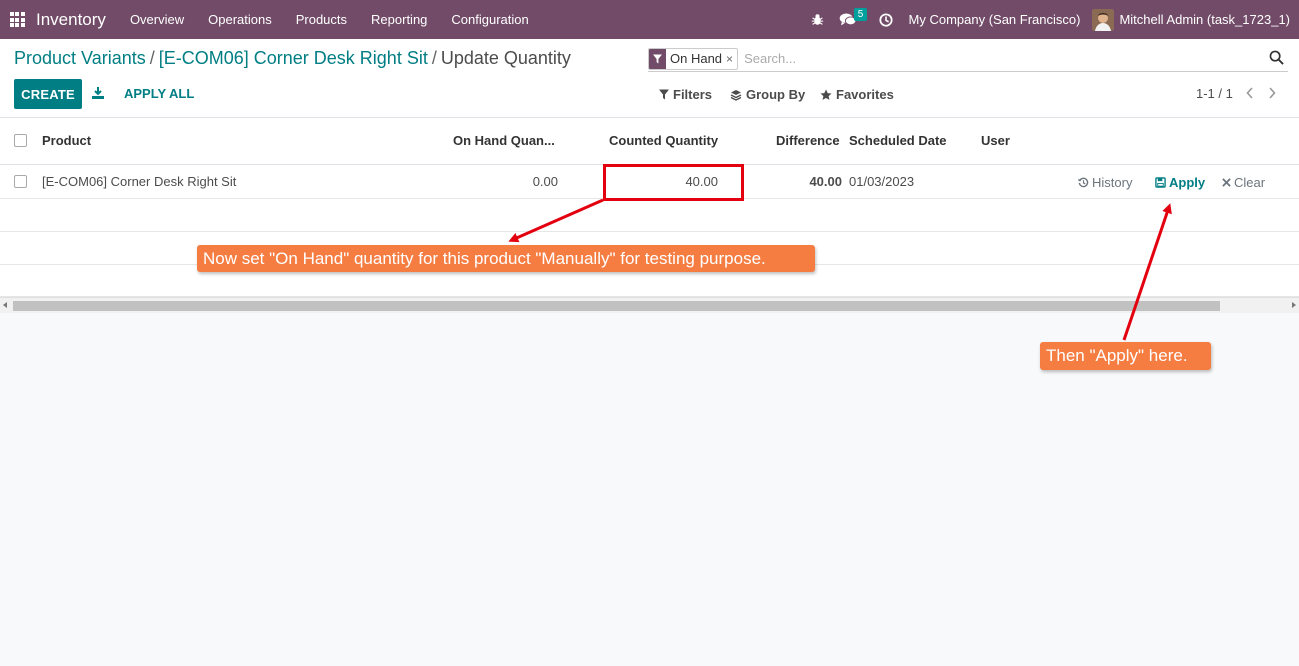 This screenshot has width=1299, height=666. What do you see at coordinates (1204, 19) in the screenshot?
I see `user-menu: Mitchell Admin (task_1723_1)` at bounding box center [1204, 19].